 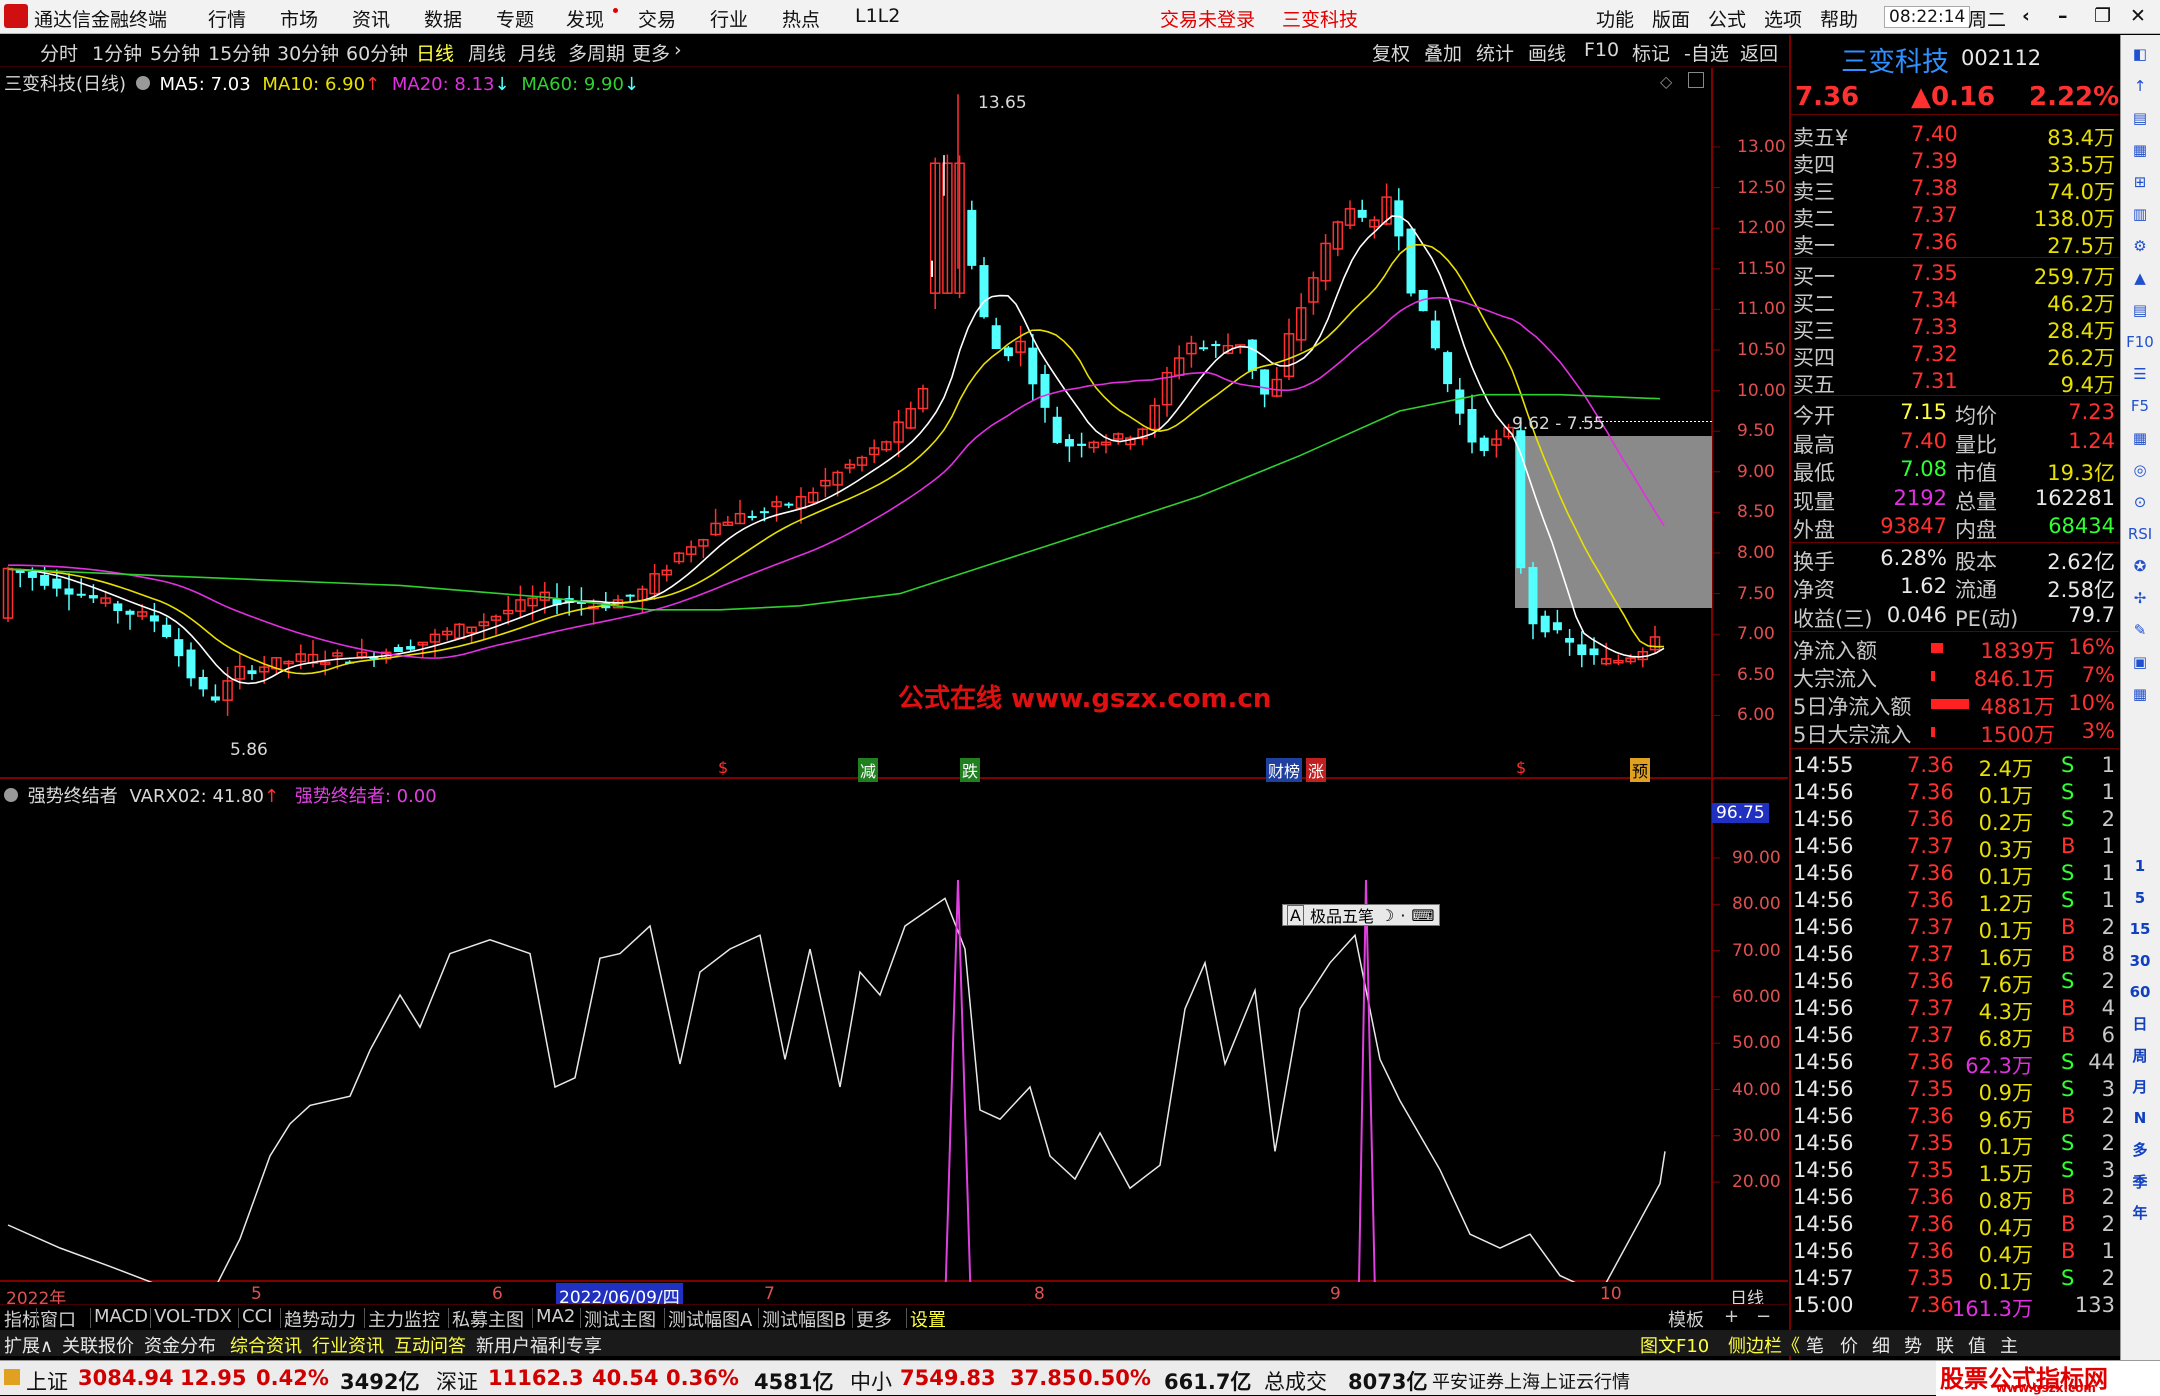 What do you see at coordinates (1955, 766) in the screenshot?
I see `tick-row: 14:55 7.36 2.4万 S 1` at bounding box center [1955, 766].